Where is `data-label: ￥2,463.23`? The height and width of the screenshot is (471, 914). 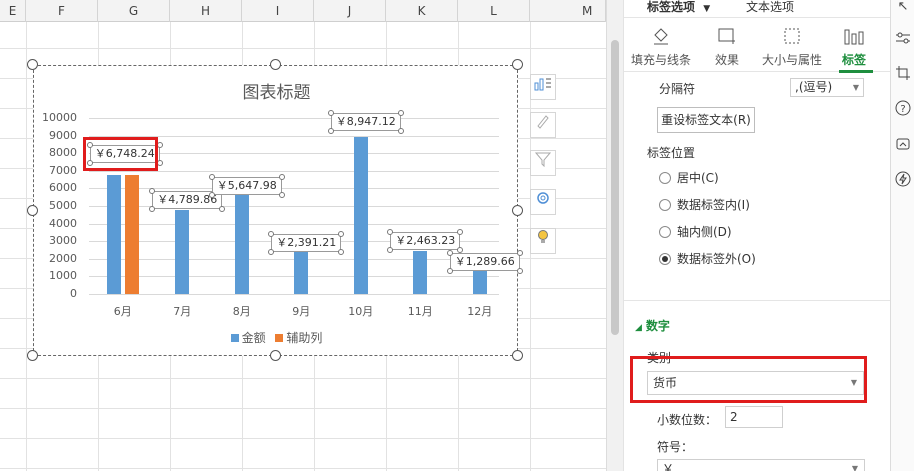 data-label: ￥2,463.23 is located at coordinates (425, 240).